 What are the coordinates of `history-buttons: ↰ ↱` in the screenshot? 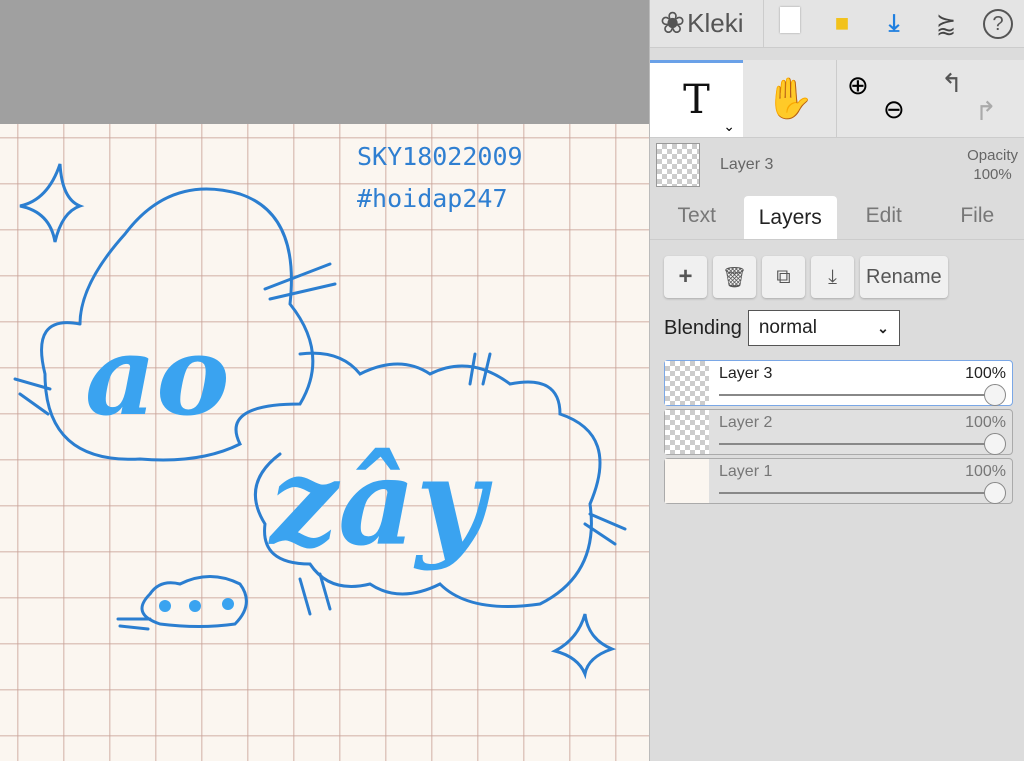 It's located at (975, 98).